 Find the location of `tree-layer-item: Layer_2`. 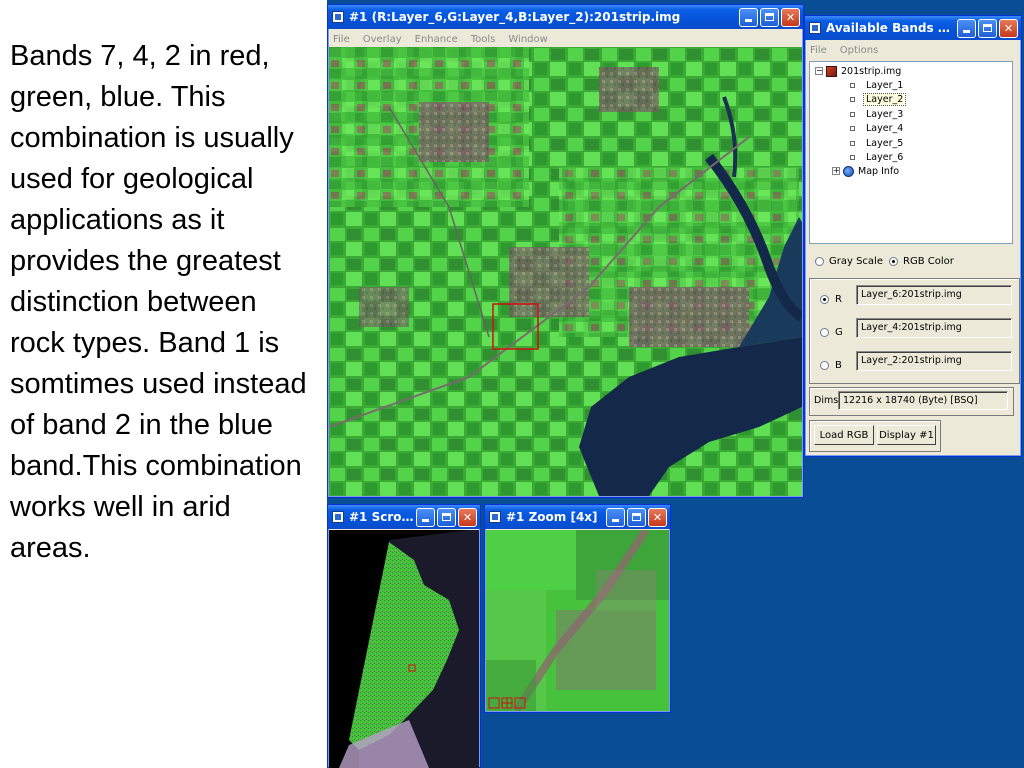

tree-layer-item: Layer_2 is located at coordinates (878, 99).